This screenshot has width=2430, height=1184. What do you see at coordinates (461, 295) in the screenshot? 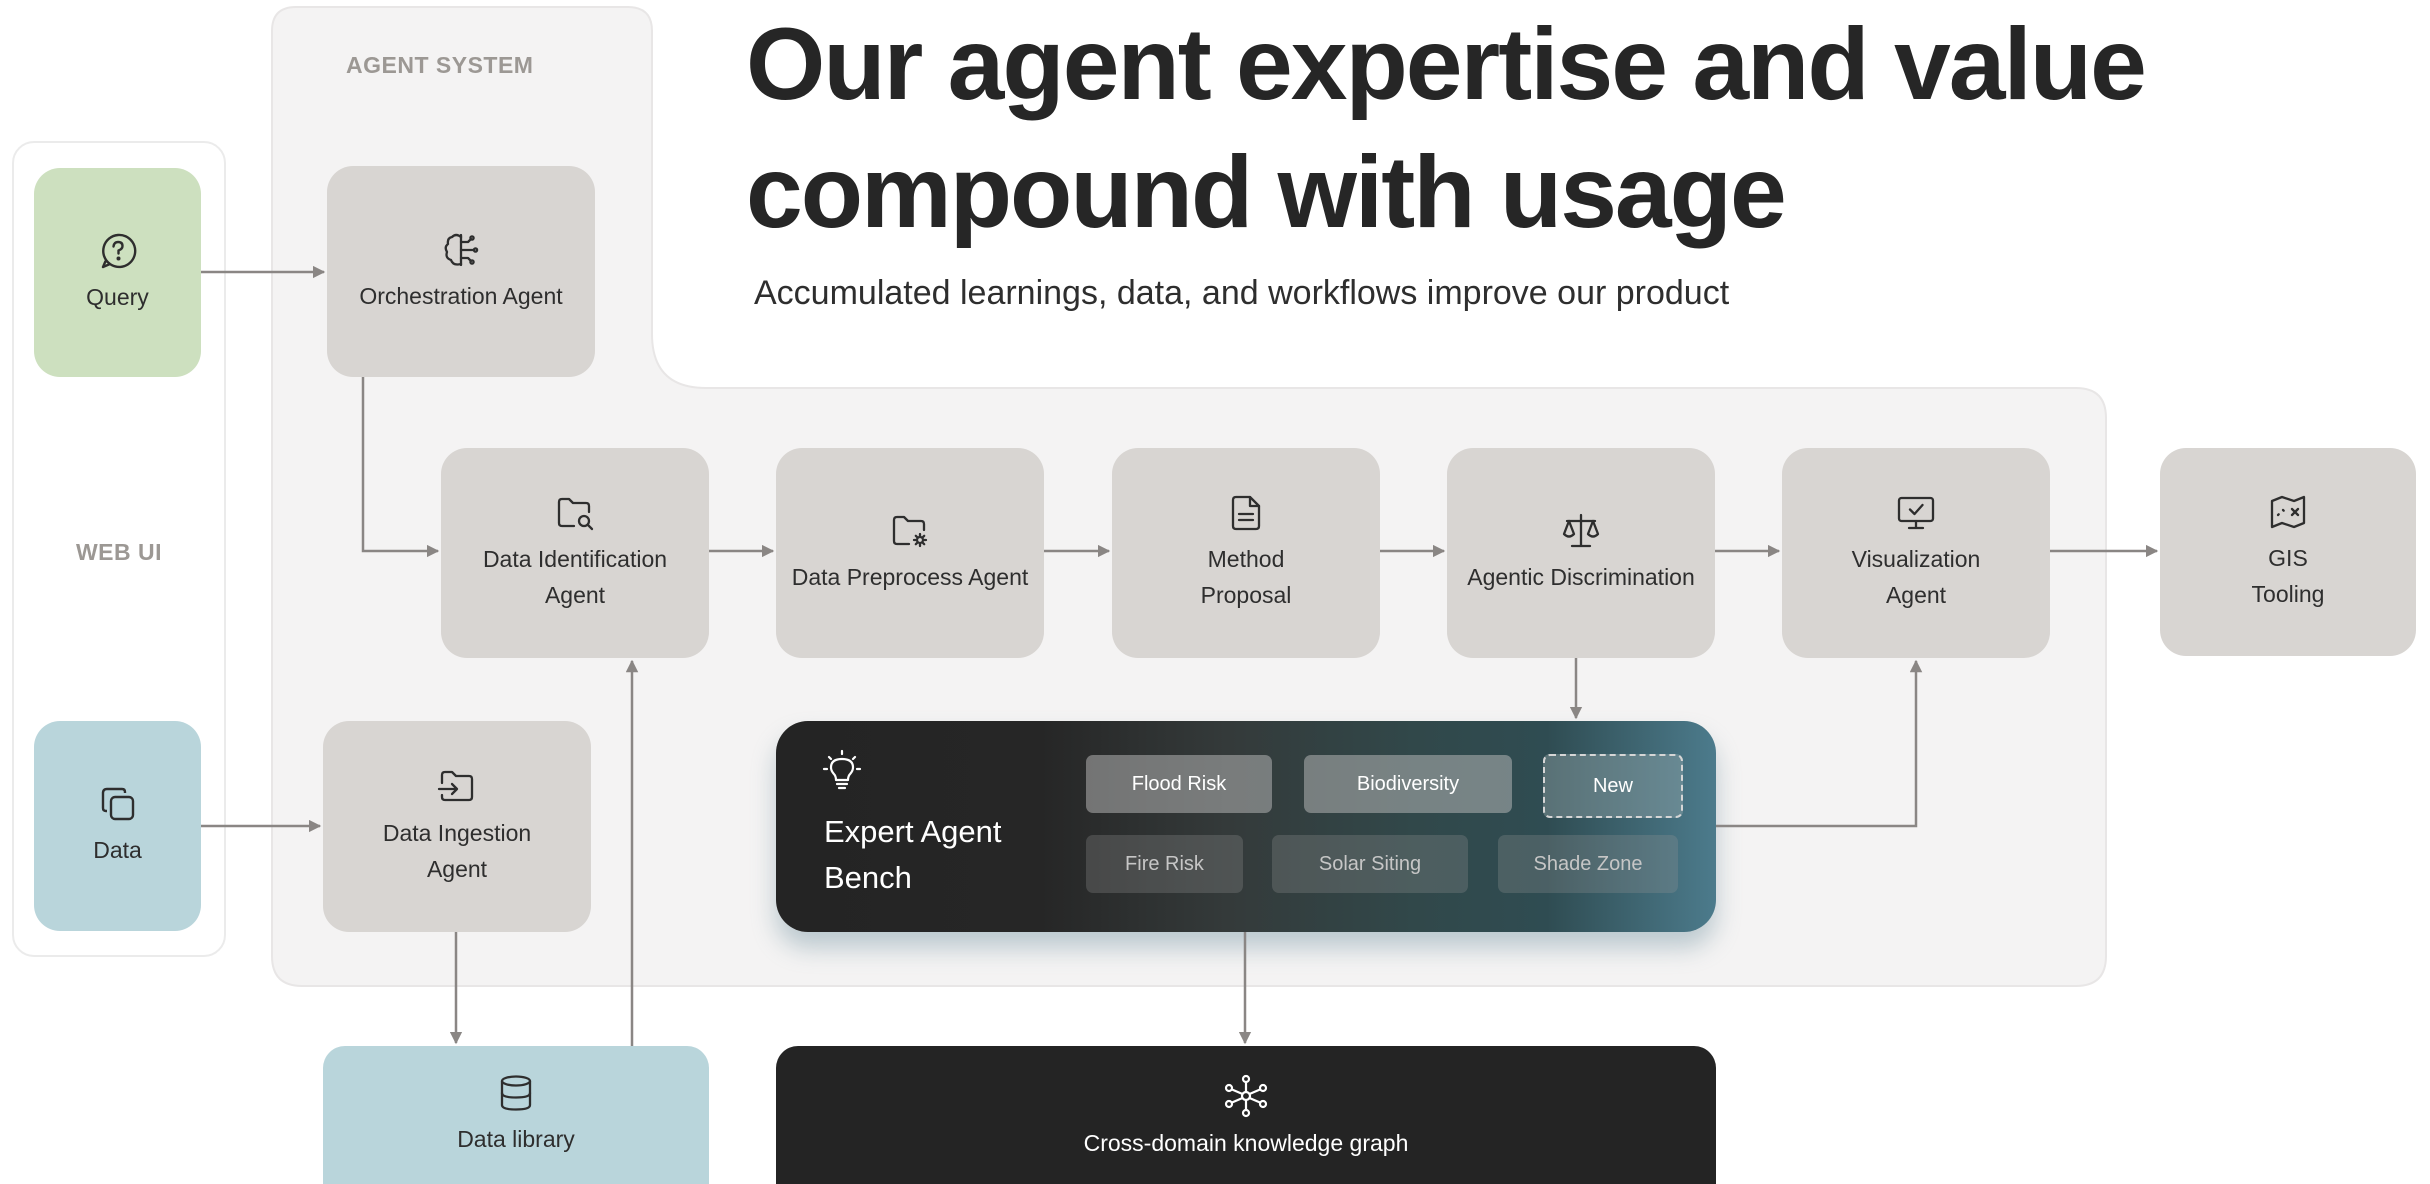
I see `orchestration-agent-label: Orchestration Agent` at bounding box center [461, 295].